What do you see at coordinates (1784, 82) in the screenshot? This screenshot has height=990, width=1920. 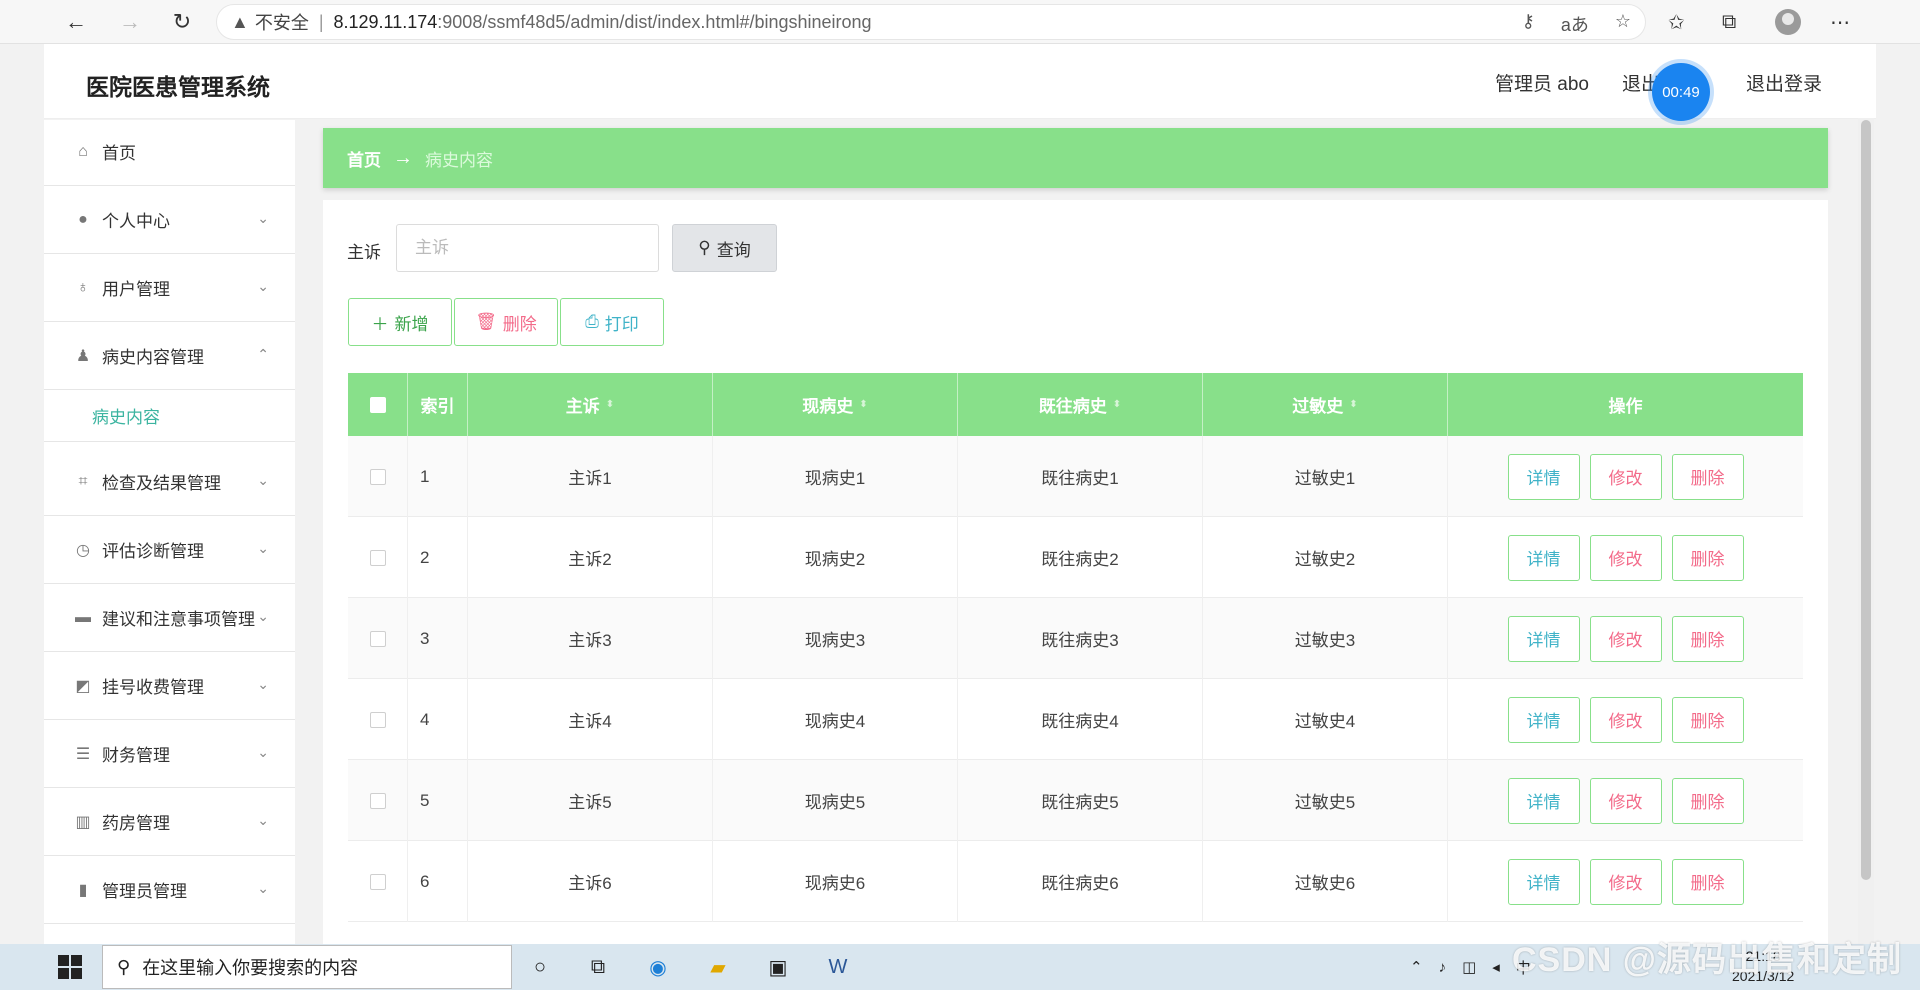 I see `logout-link: 退出登录` at bounding box center [1784, 82].